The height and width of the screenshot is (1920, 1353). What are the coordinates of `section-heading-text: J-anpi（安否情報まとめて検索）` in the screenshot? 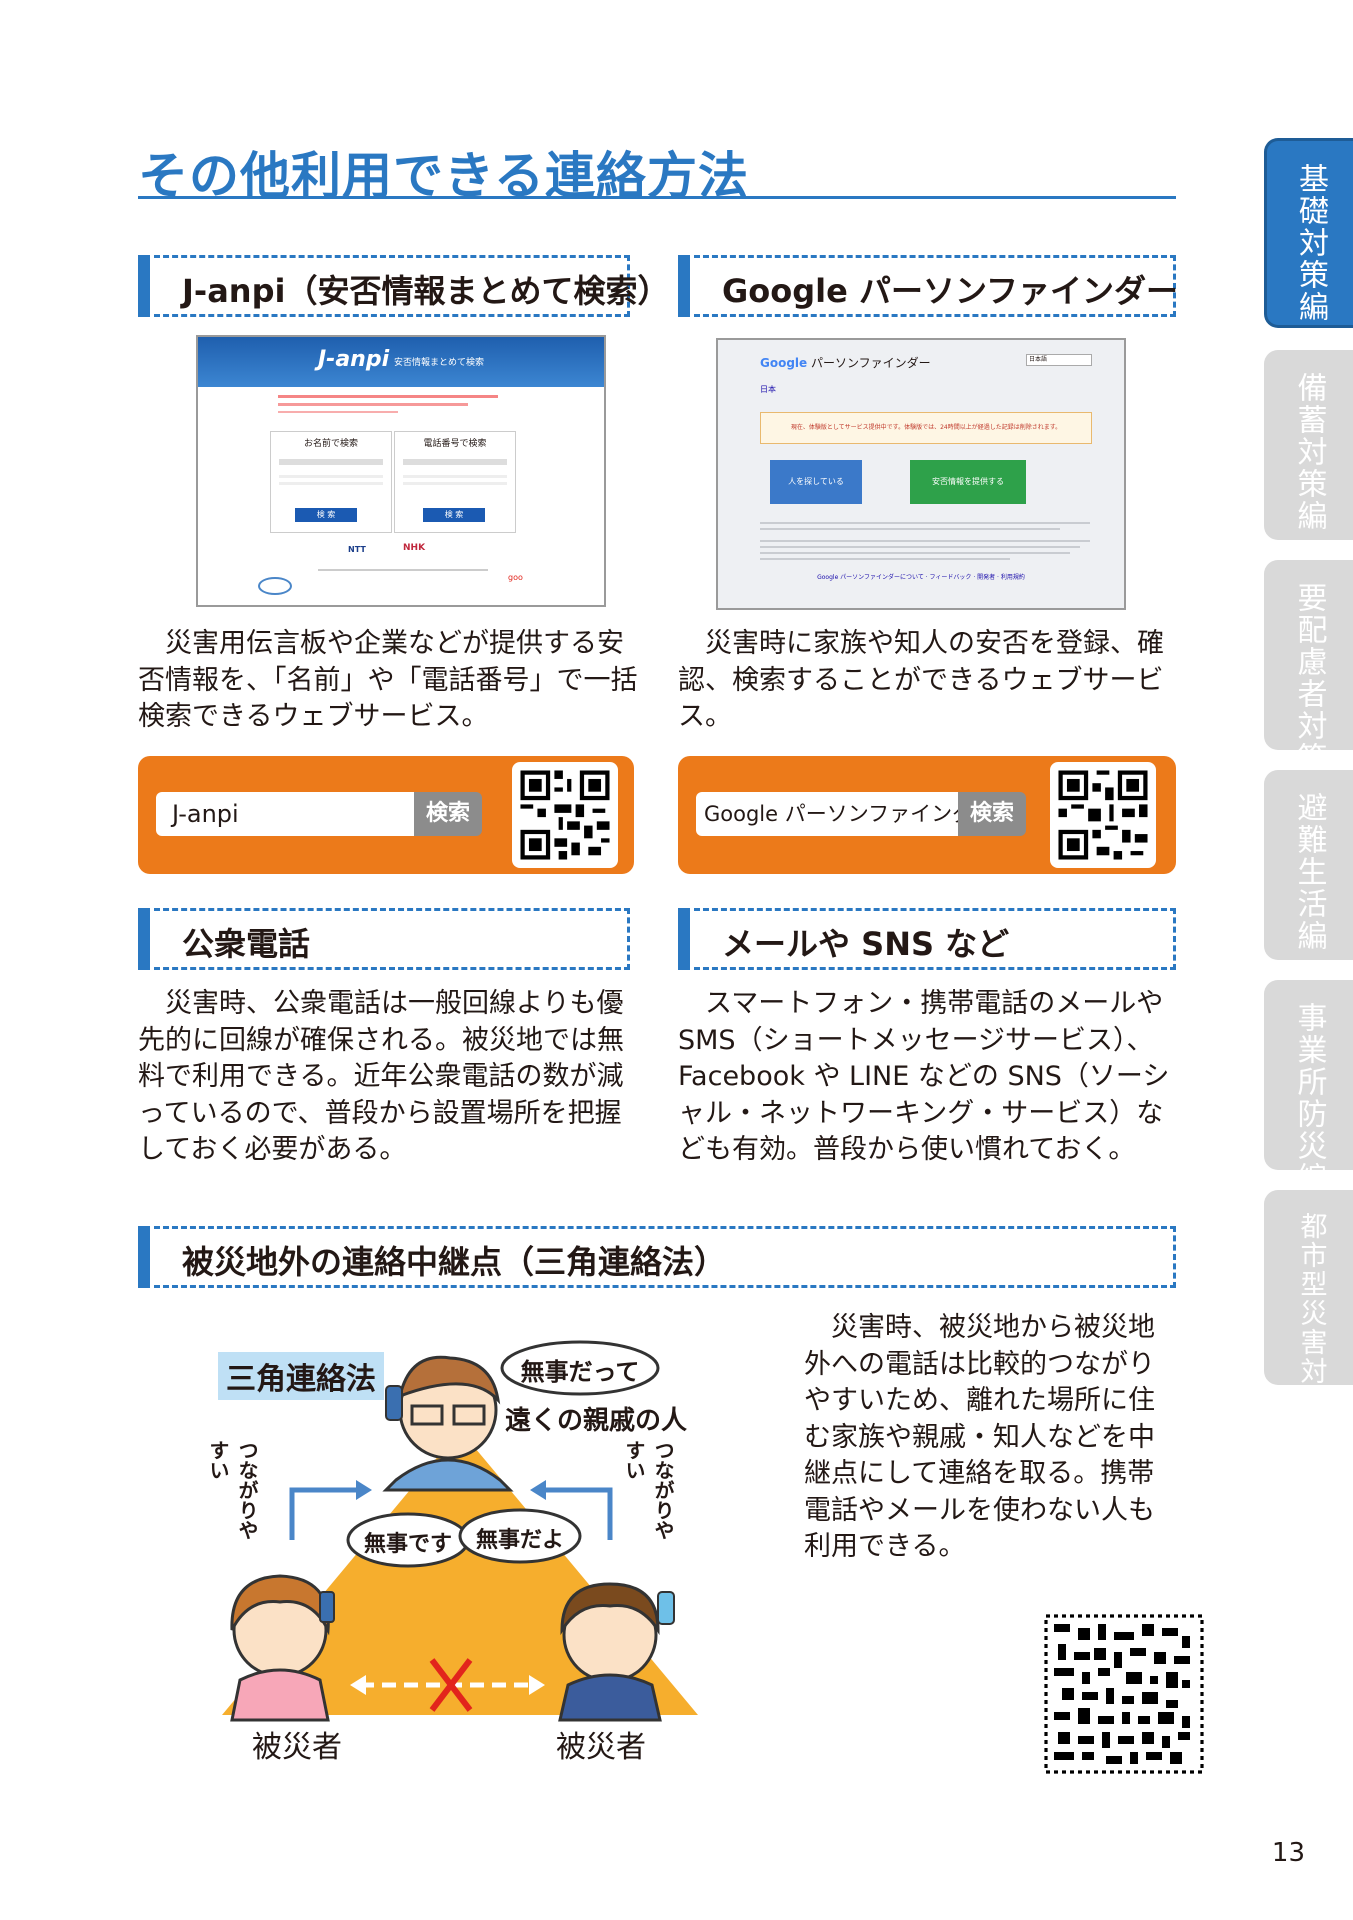 It's located at (426, 291).